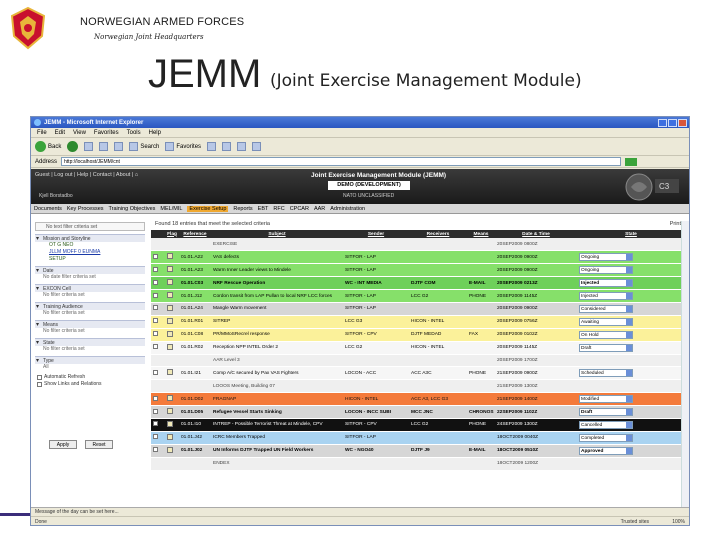 The image size is (720, 540). Describe the element at coordinates (90, 360) in the screenshot. I see `filter-type-header: Type` at that location.